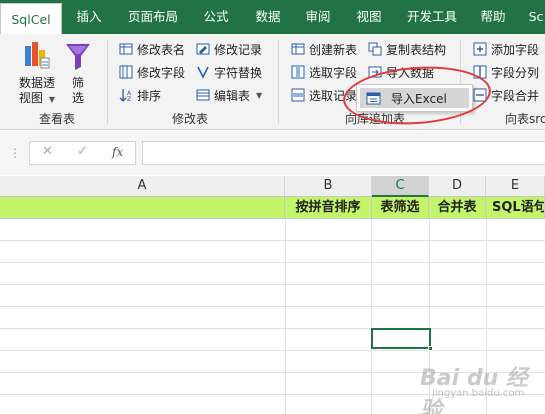 This screenshot has height=414, width=545. Describe the element at coordinates (77, 98) in the screenshot. I see `filter-label-line2: 选` at that location.